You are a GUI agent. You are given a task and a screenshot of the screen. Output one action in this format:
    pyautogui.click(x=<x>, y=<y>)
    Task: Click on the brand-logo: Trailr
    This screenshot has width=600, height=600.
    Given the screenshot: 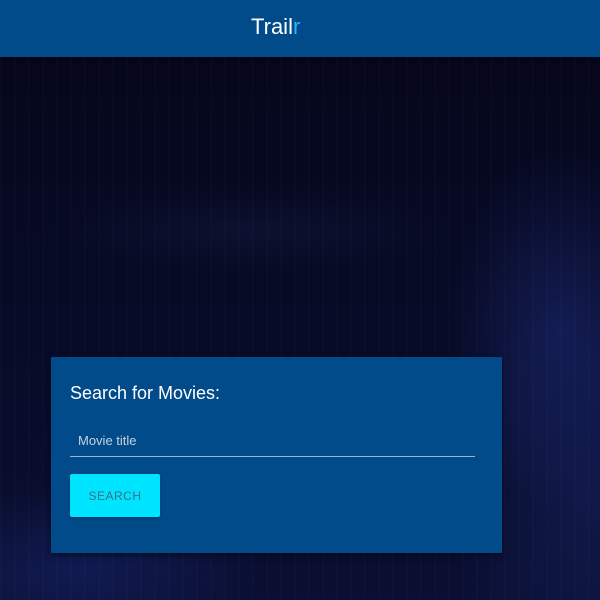 What is the action you would take?
    pyautogui.click(x=275, y=27)
    